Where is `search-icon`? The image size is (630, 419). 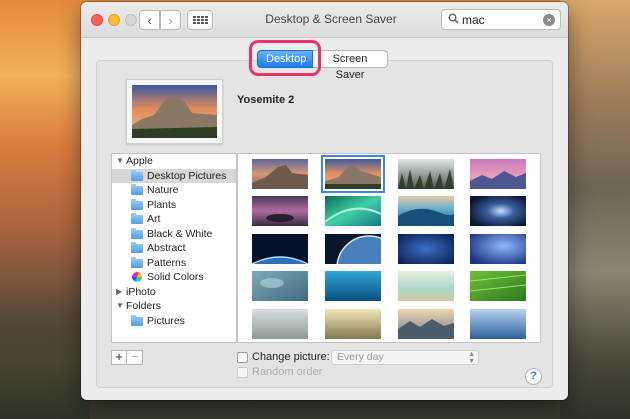 search-icon is located at coordinates (453, 18).